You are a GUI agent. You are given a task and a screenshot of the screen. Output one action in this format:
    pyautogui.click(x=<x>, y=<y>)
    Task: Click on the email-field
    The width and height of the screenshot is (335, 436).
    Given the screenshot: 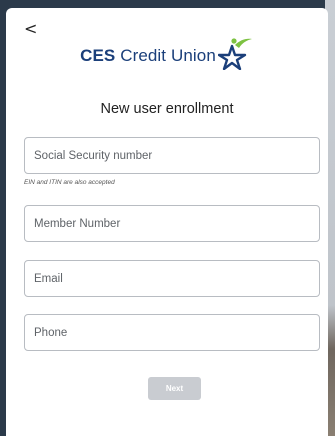 What is the action you would take?
    pyautogui.click(x=172, y=278)
    